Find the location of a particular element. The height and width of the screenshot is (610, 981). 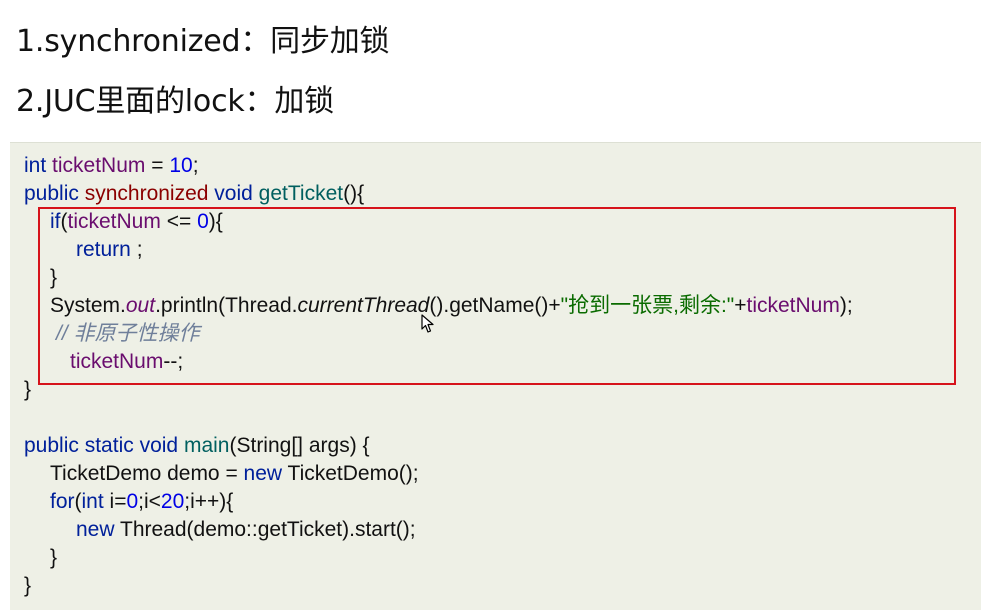

loop-increment: ;i++){ is located at coordinates (209, 501).